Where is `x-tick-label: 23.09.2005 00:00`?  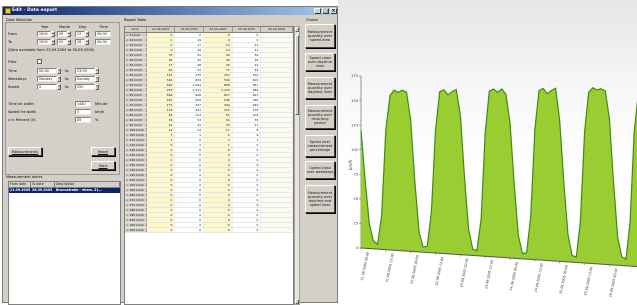 x-tick-label: 23.09.2005 00:00 is located at coordinates (464, 273).